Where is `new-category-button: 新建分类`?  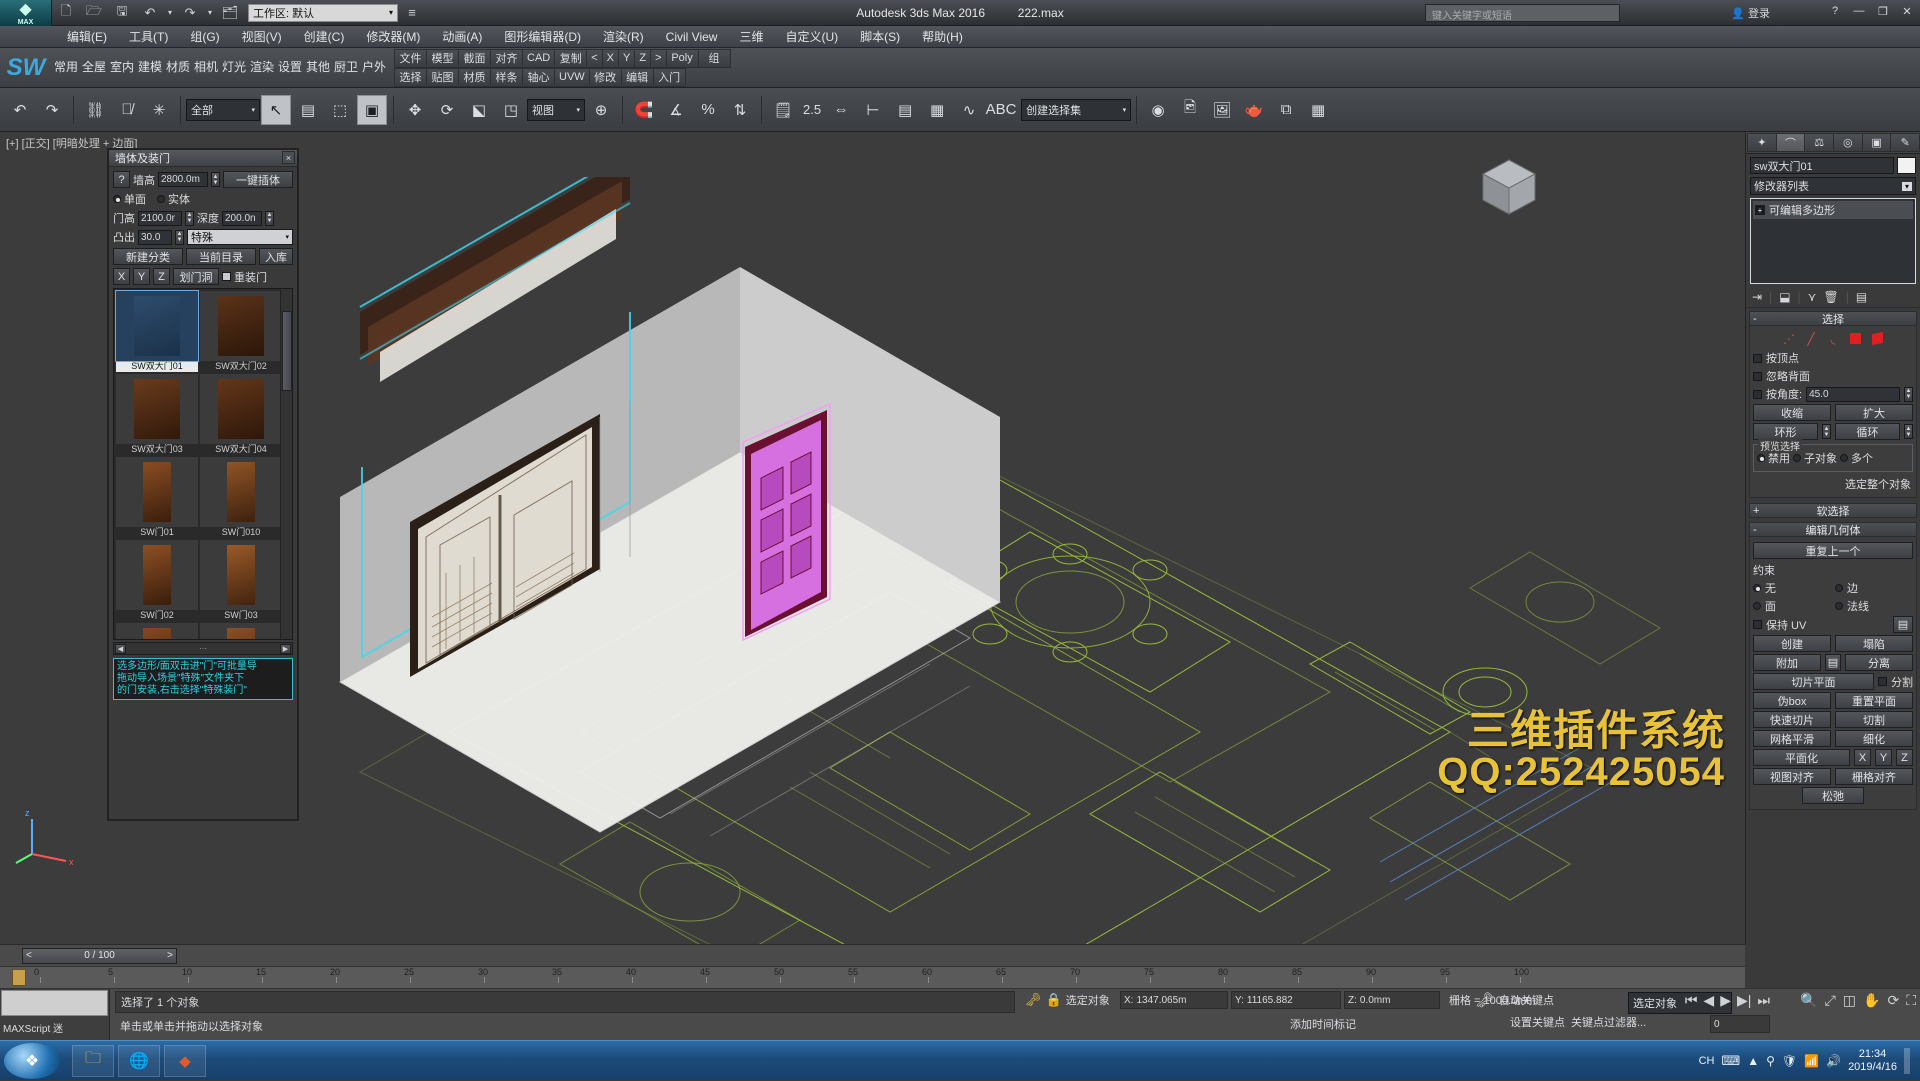
new-category-button: 新建分类 is located at coordinates (148, 256).